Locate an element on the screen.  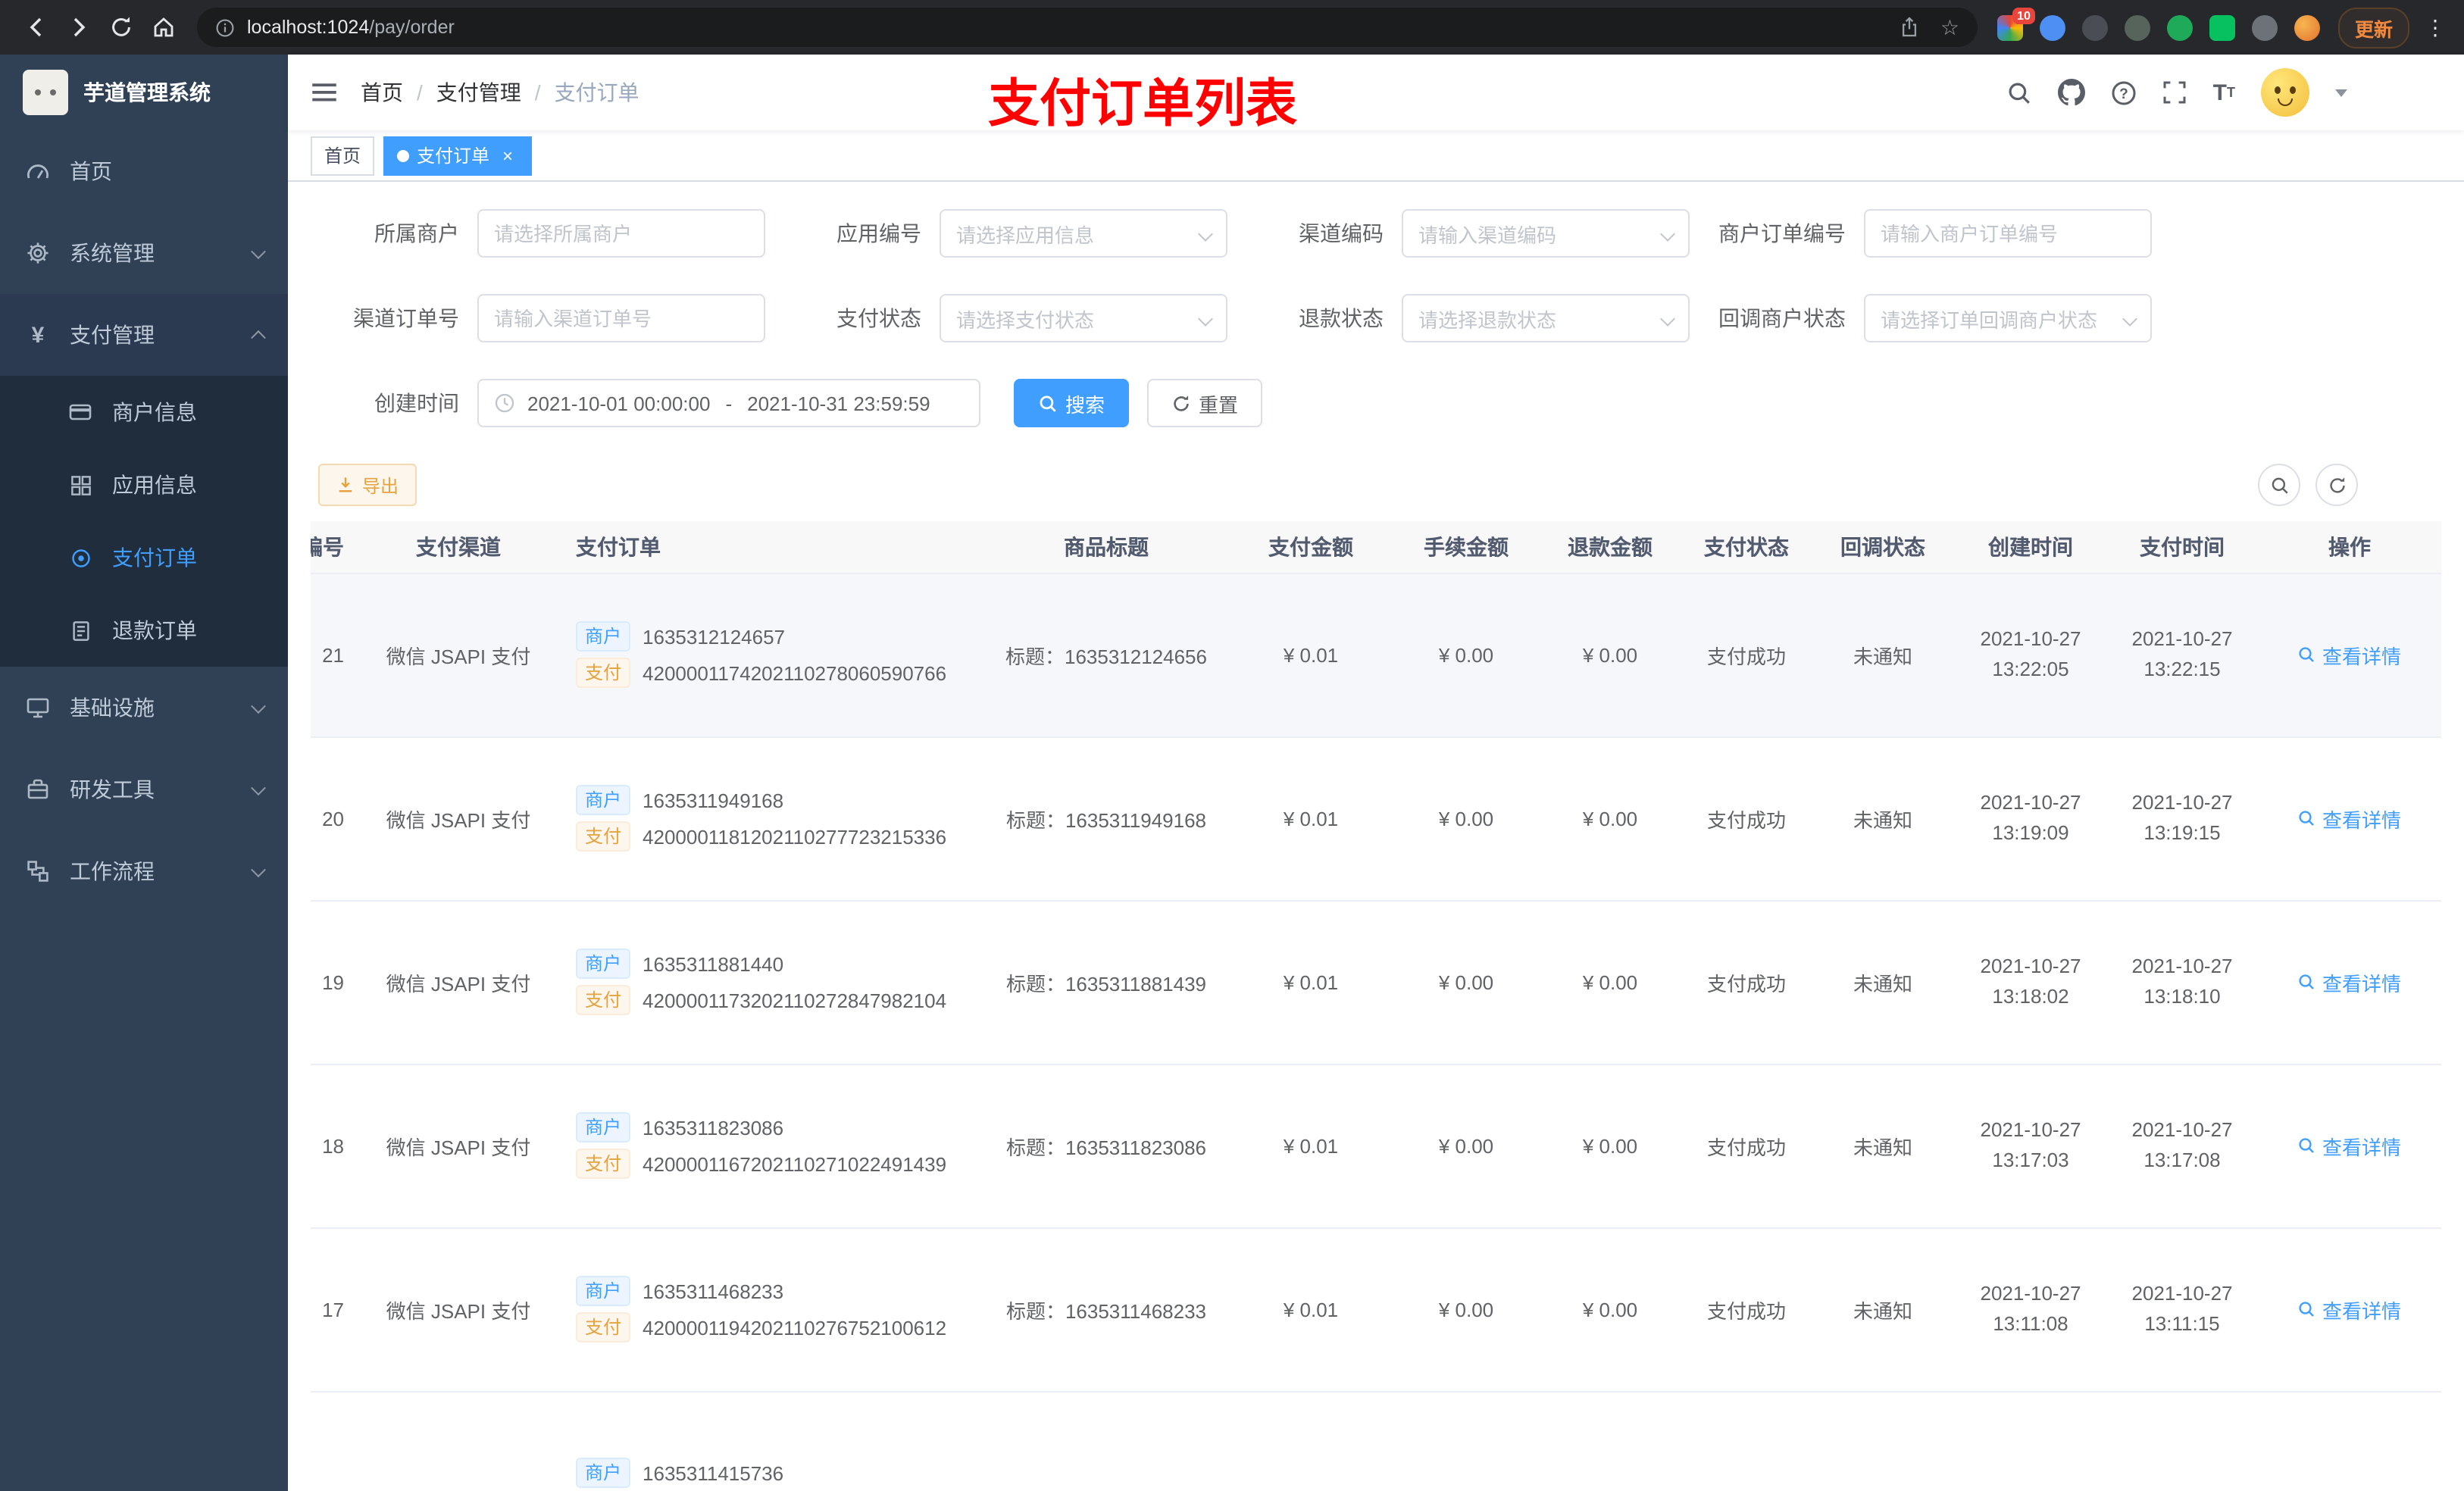
dashboard-icon is located at coordinates (38, 171).